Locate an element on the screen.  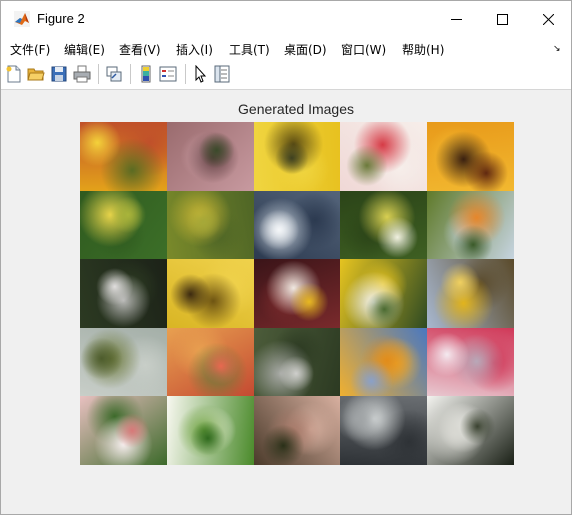
window-title: Figure 2 is located at coordinates (61, 18).